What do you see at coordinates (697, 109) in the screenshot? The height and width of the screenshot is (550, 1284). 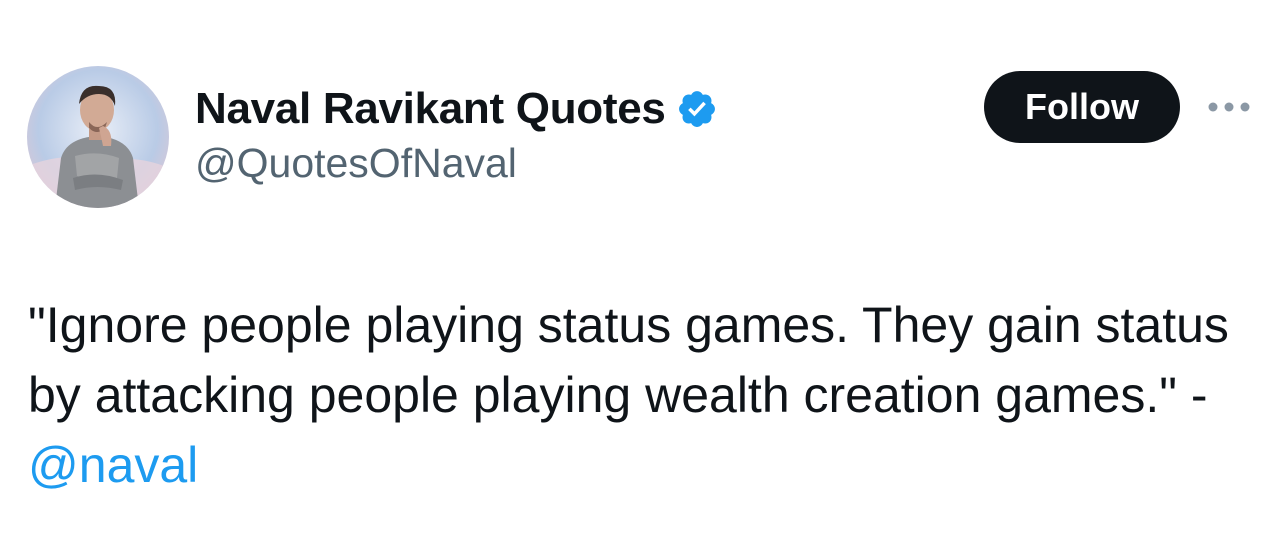 I see `verified-badge-icon` at bounding box center [697, 109].